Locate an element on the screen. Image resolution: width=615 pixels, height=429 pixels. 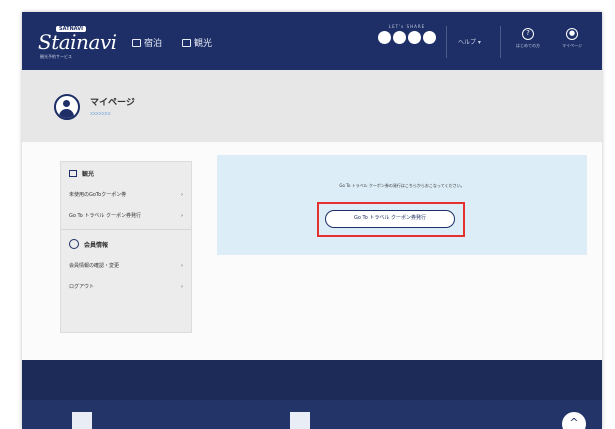
user-circle-icon is located at coordinates (74, 244).